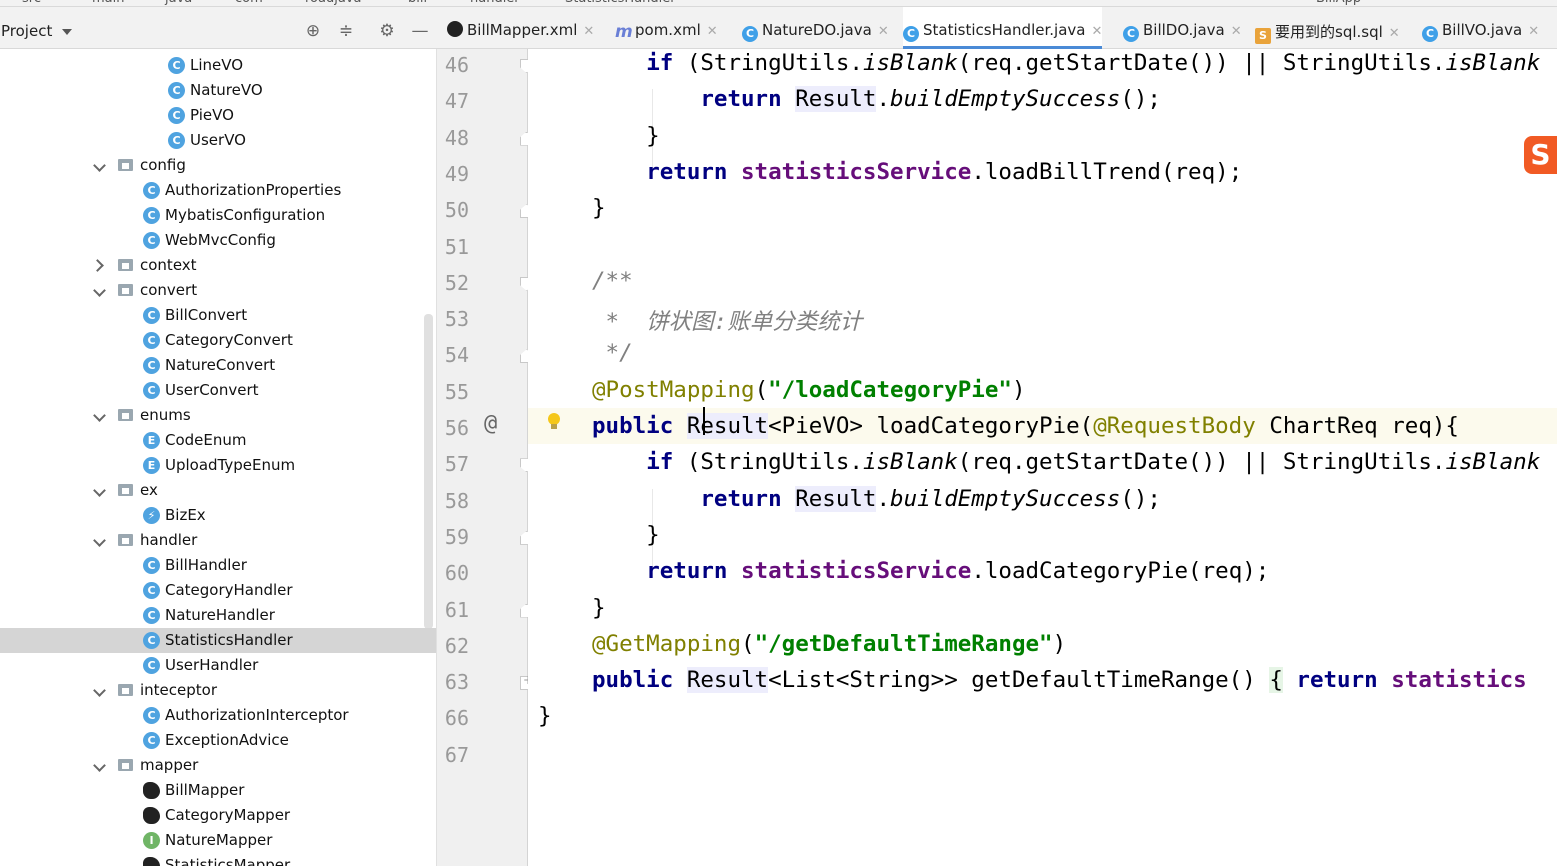  I want to click on code-line: * 饼状图:账单分类统计, so click(727, 320).